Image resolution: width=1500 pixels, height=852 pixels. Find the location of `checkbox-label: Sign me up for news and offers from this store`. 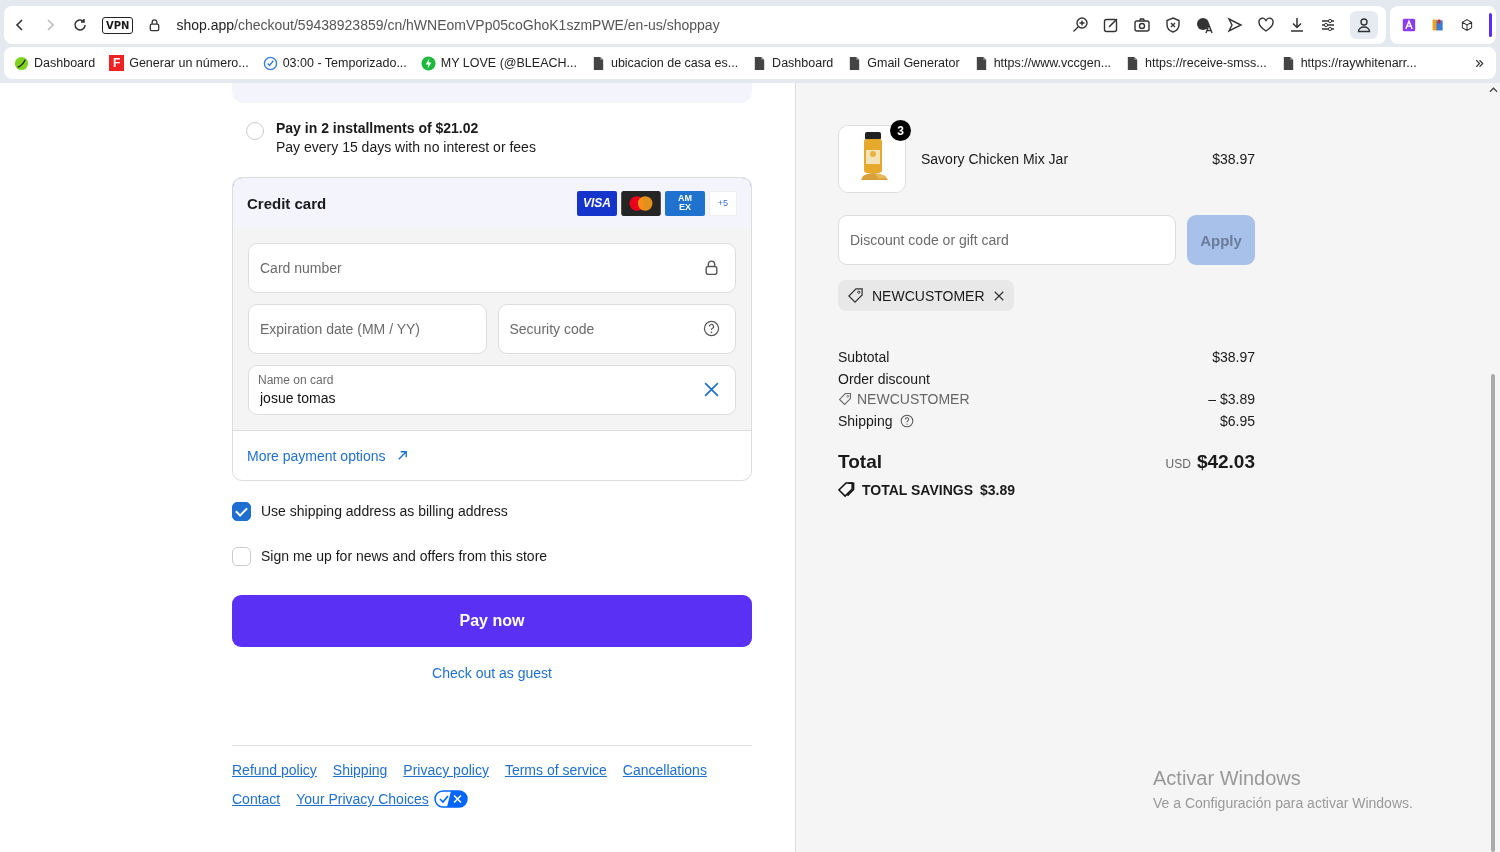

checkbox-label: Sign me up for news and offers from this store is located at coordinates (404, 556).